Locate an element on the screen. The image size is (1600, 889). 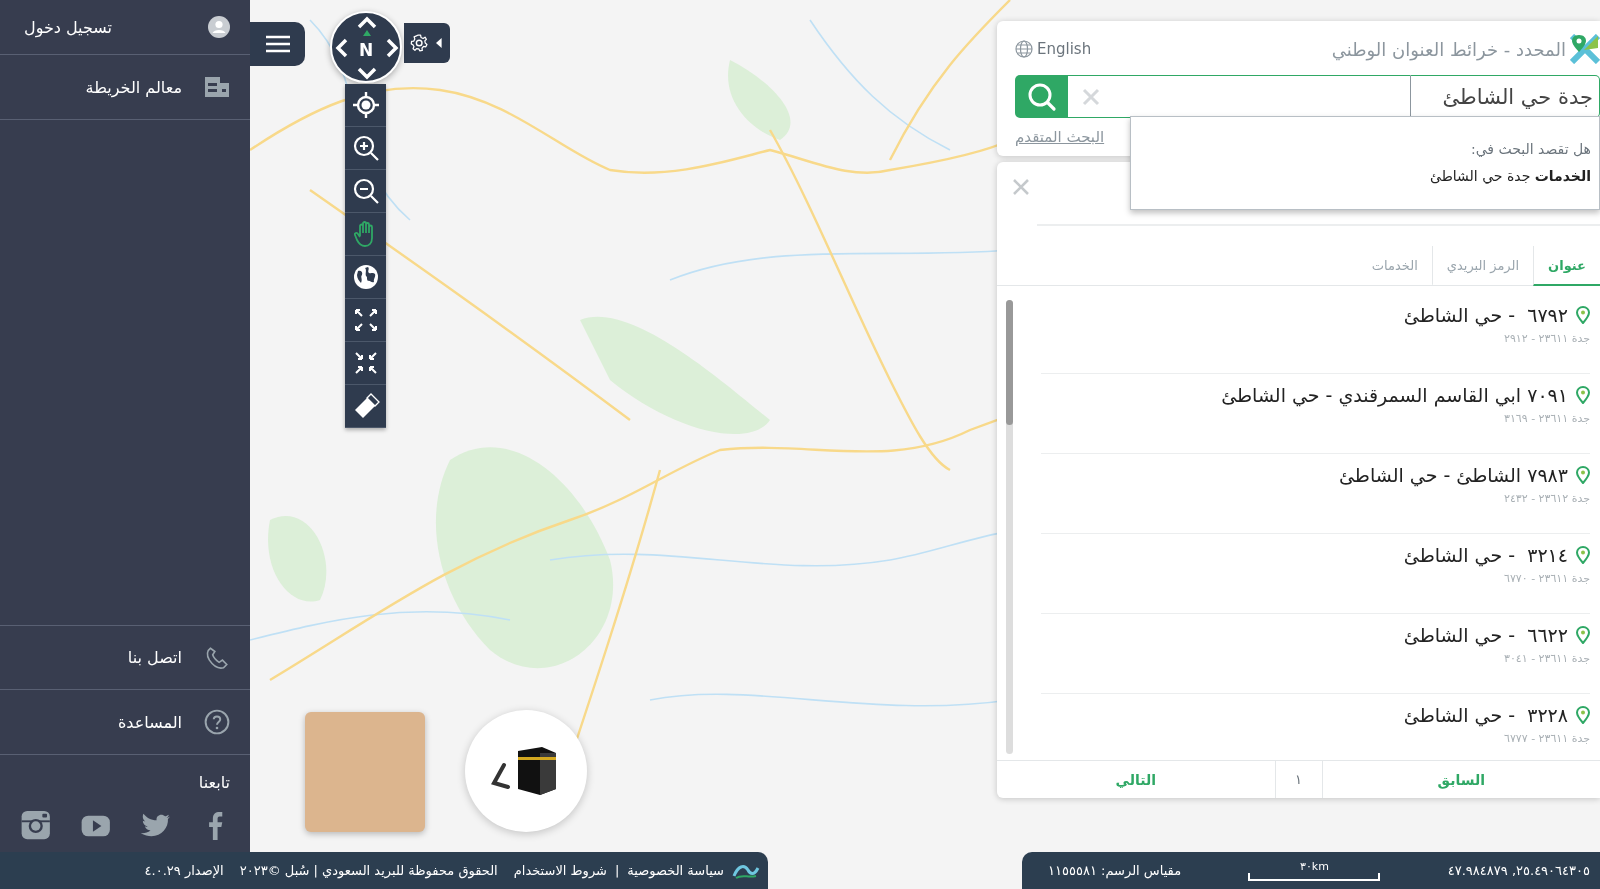
search-button is located at coordinates (1041, 96).